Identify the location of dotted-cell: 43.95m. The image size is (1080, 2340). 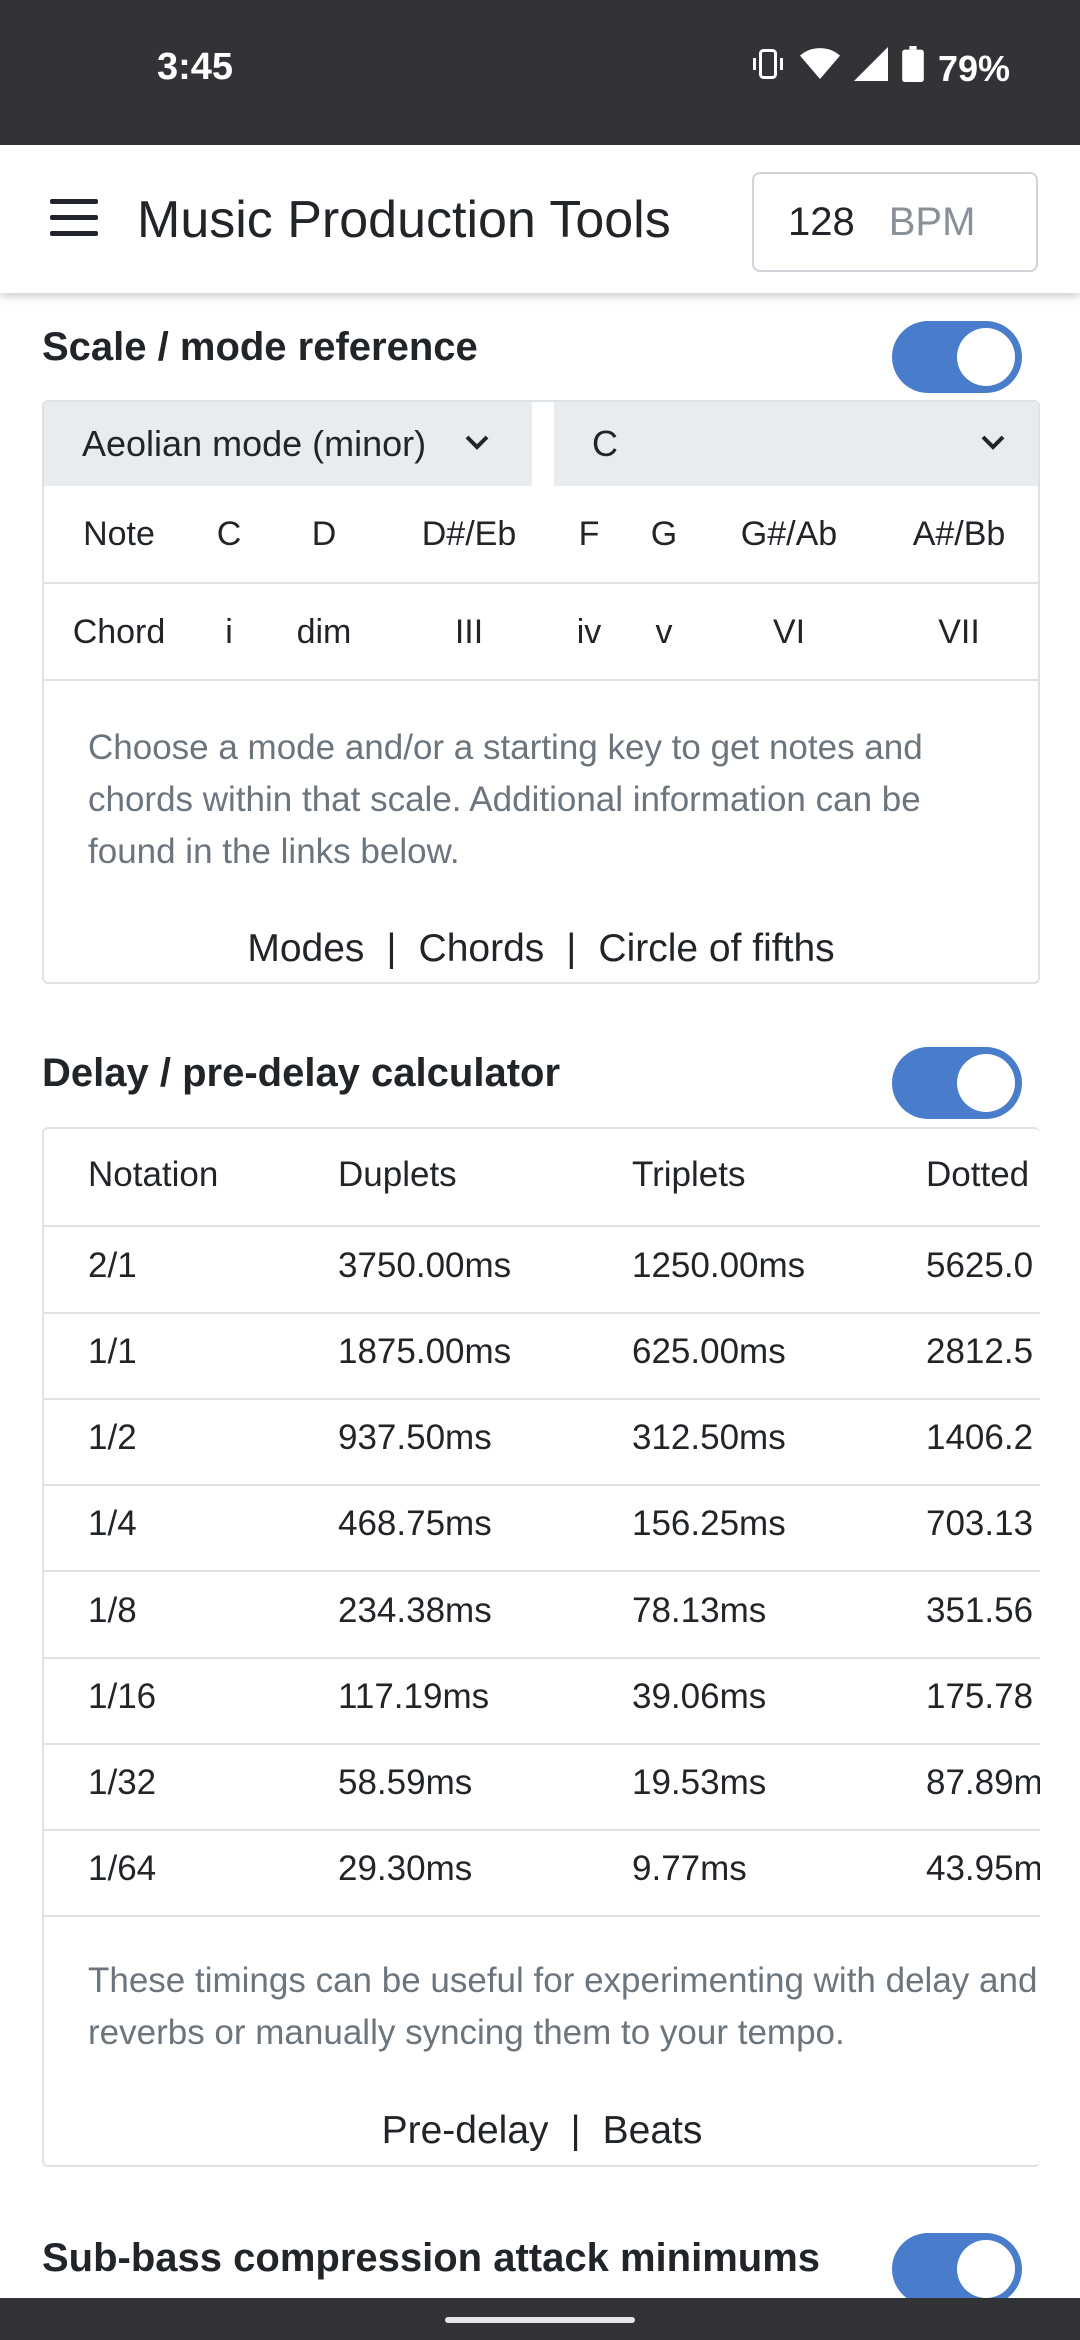
(983, 1868).